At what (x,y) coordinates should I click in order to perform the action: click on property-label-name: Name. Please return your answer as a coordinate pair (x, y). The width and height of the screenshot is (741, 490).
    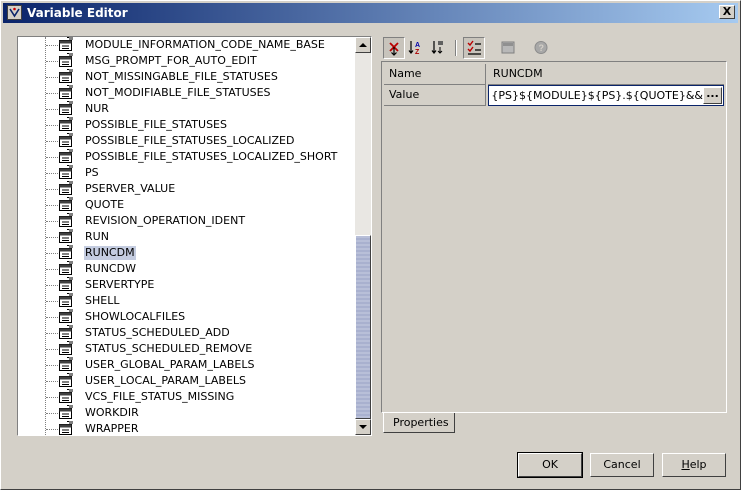
    Looking at the image, I should click on (435, 74).